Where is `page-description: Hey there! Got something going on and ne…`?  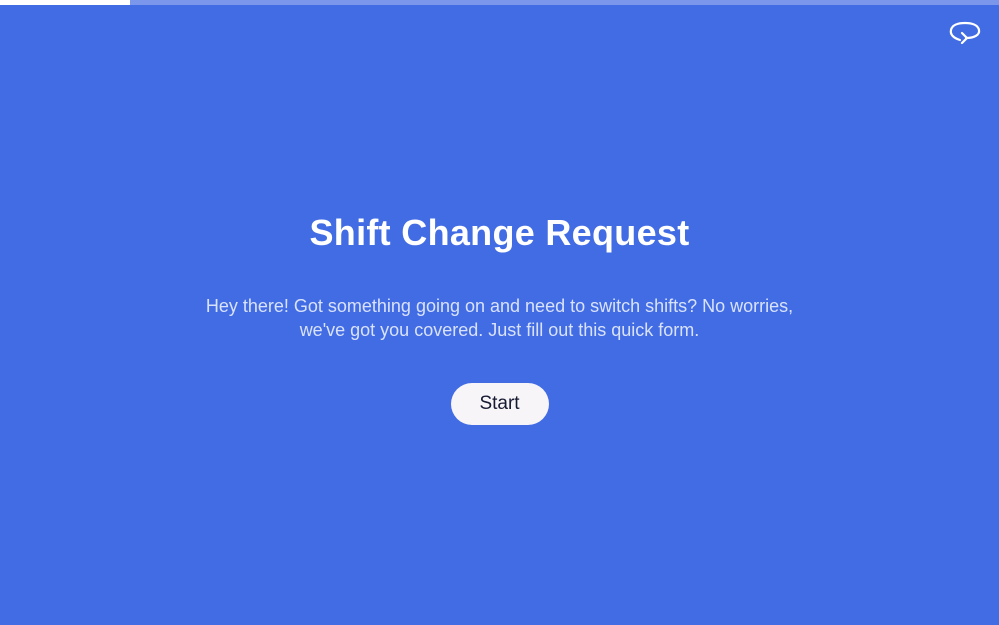
page-description: Hey there! Got something going on and ne… is located at coordinates (499, 318).